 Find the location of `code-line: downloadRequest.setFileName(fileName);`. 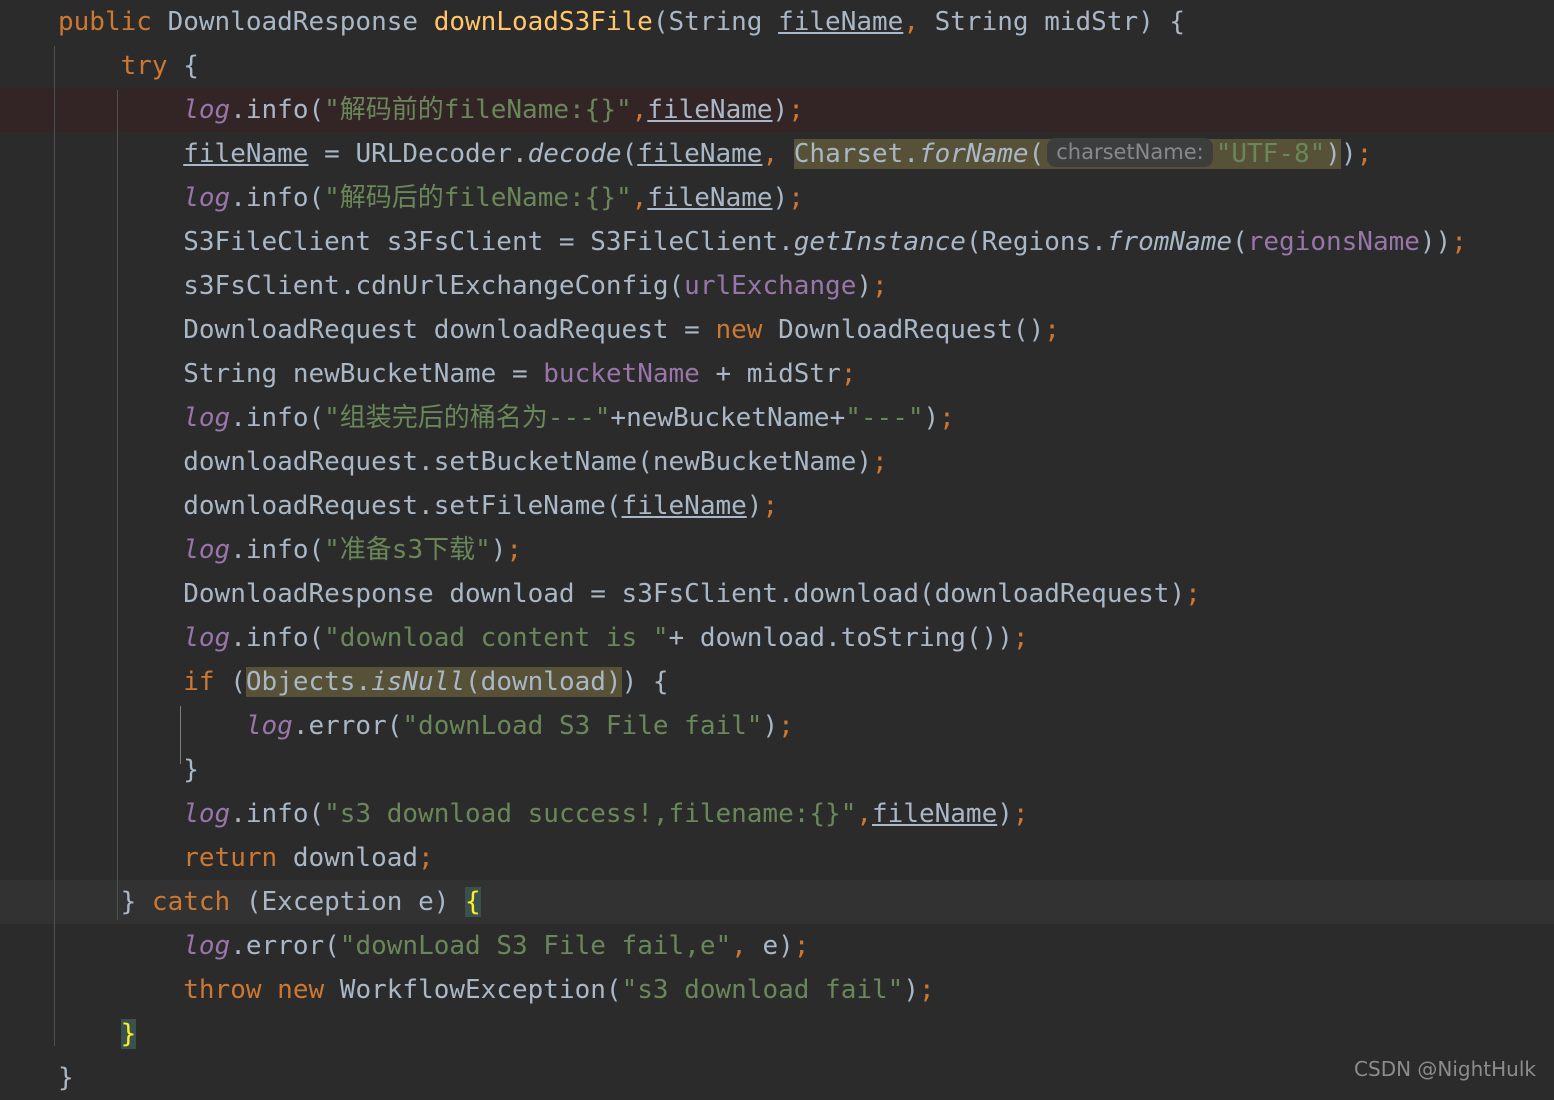

code-line: downloadRequest.setFileName(fileName); is located at coordinates (777, 506).